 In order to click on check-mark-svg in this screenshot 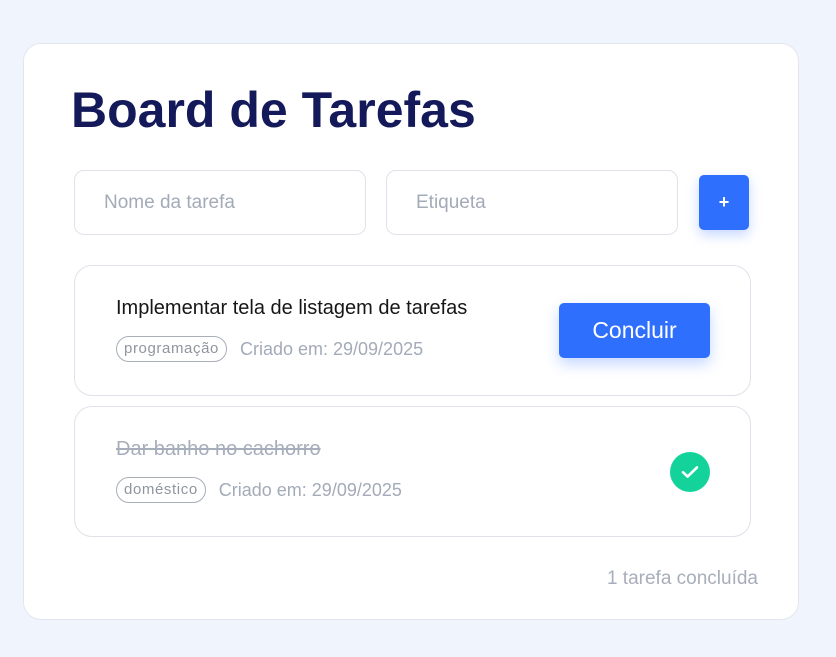, I will do `click(690, 472)`.